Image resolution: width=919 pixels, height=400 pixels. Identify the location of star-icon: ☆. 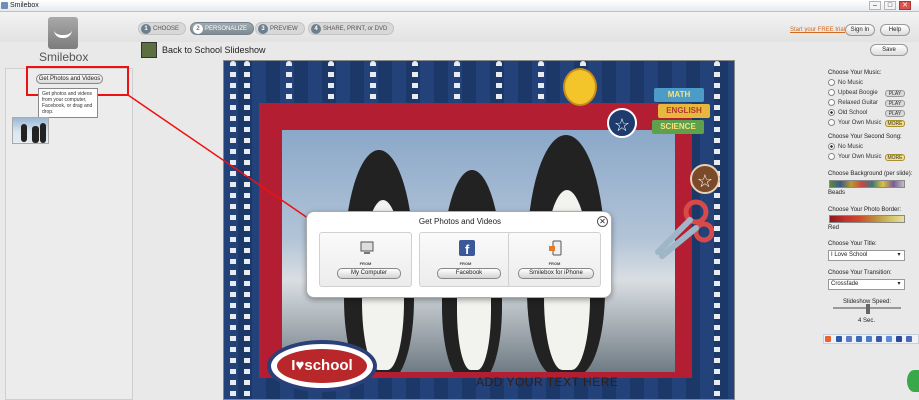
(622, 123).